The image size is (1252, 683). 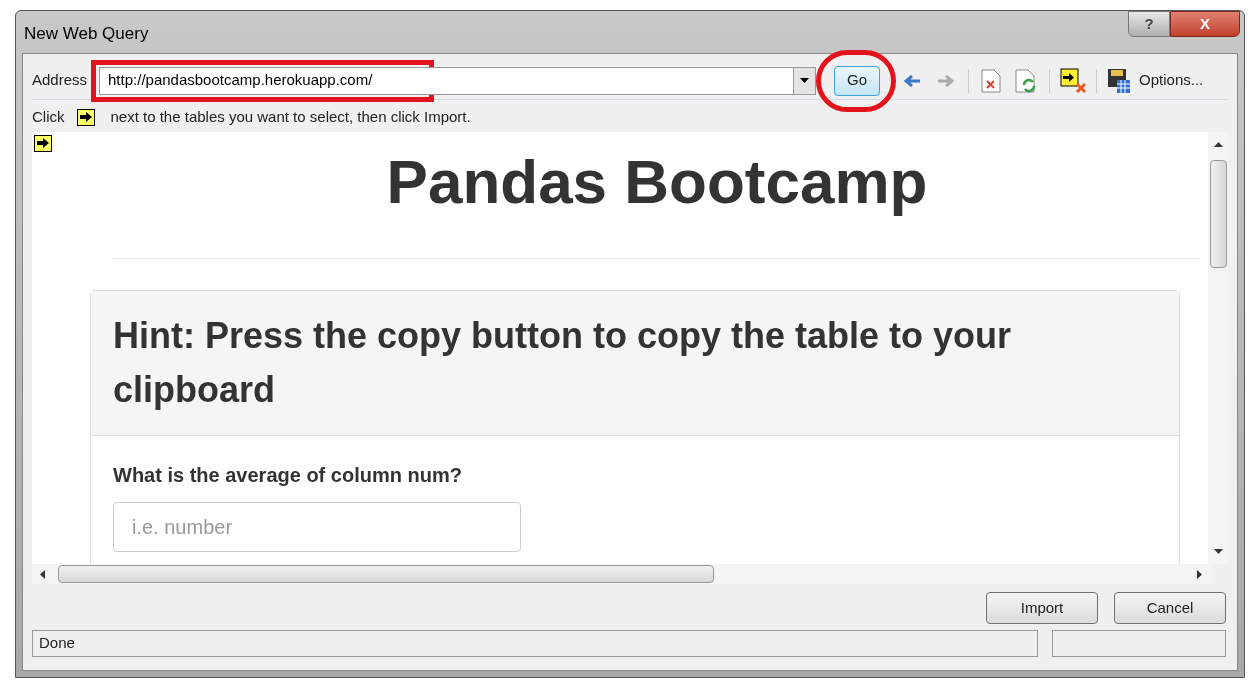 I want to click on window-title: New Web Query, so click(x=86, y=34).